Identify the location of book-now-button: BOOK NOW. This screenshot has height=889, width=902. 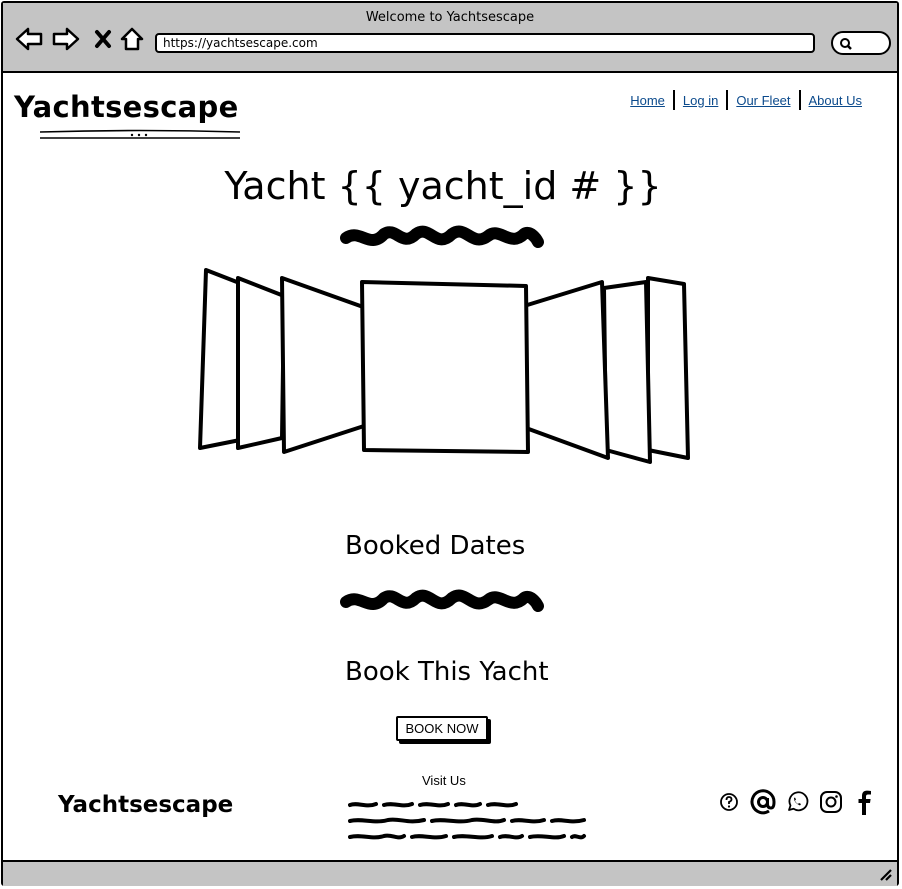
(442, 728).